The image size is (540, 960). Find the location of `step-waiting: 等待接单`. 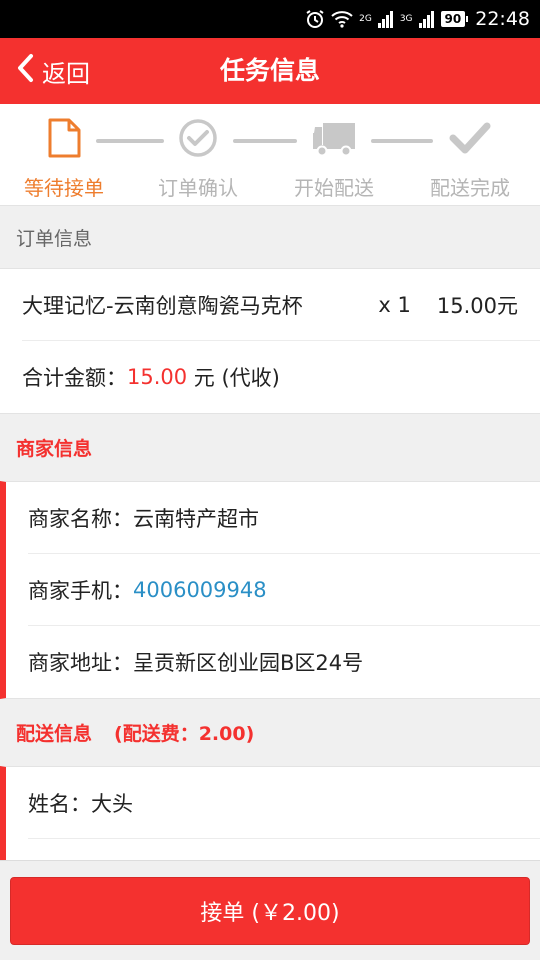

step-waiting: 等待接单 is located at coordinates (64, 159).